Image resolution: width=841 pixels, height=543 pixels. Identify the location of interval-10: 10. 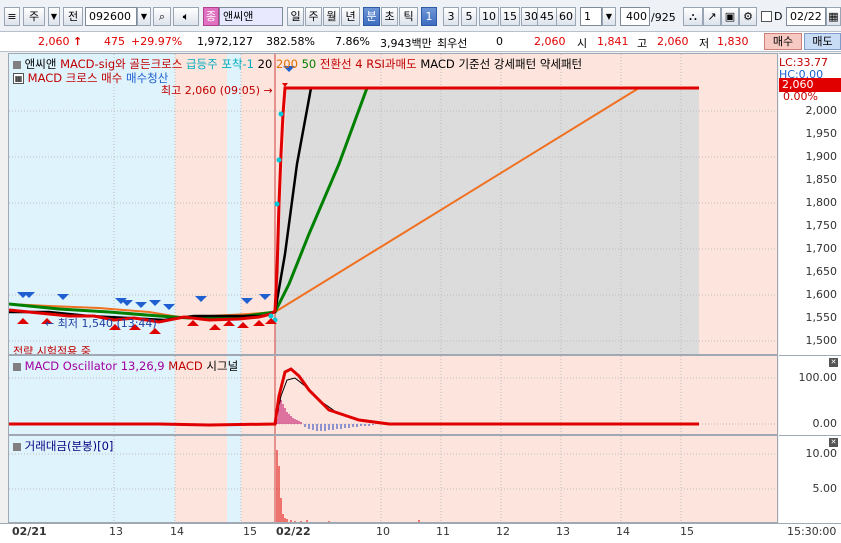
(489, 16).